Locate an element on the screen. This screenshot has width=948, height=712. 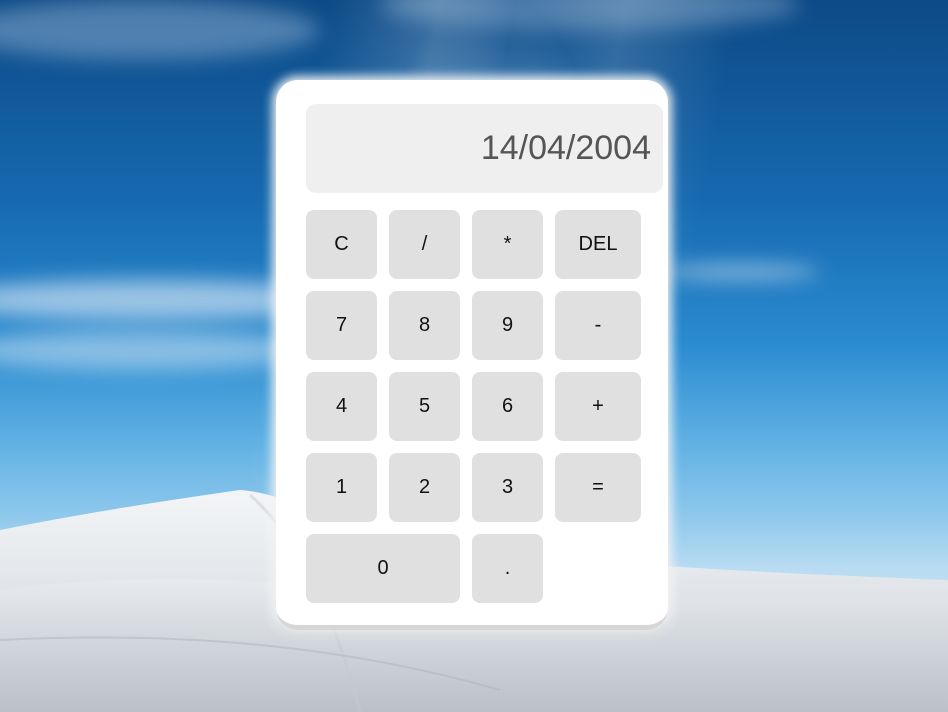
digit-9-button: 9 is located at coordinates (507, 325).